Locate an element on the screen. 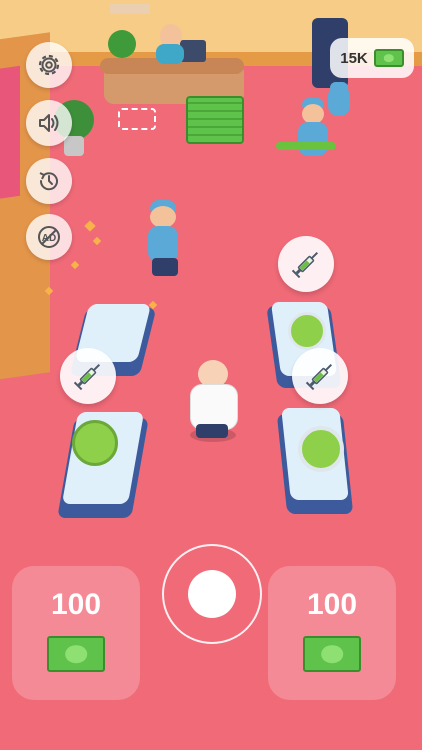  left-price: 100 is located at coordinates (76, 604).